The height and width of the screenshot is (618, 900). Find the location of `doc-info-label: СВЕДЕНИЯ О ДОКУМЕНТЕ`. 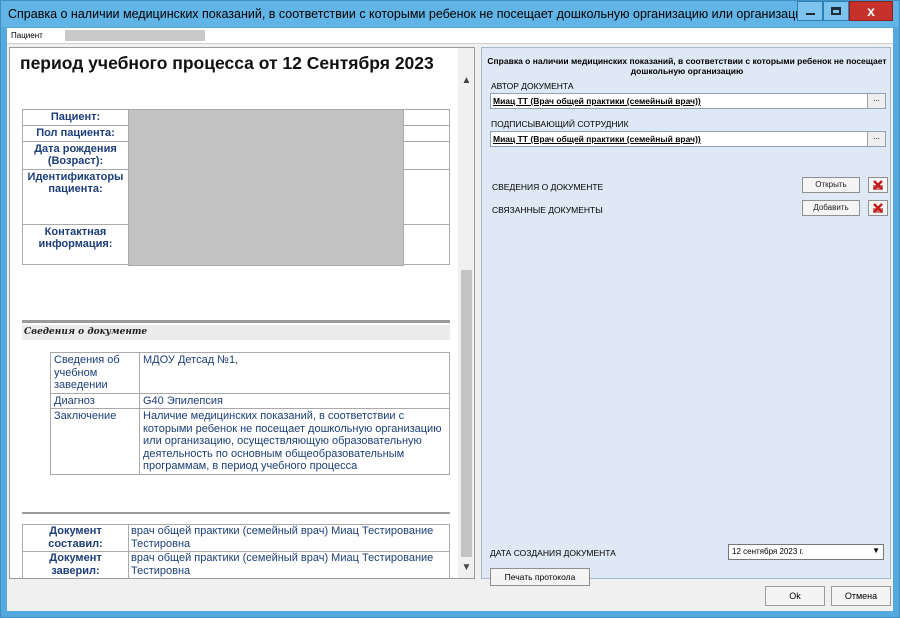

doc-info-label: СВЕДЕНИЯ О ДОКУМЕНТЕ is located at coordinates (548, 187).